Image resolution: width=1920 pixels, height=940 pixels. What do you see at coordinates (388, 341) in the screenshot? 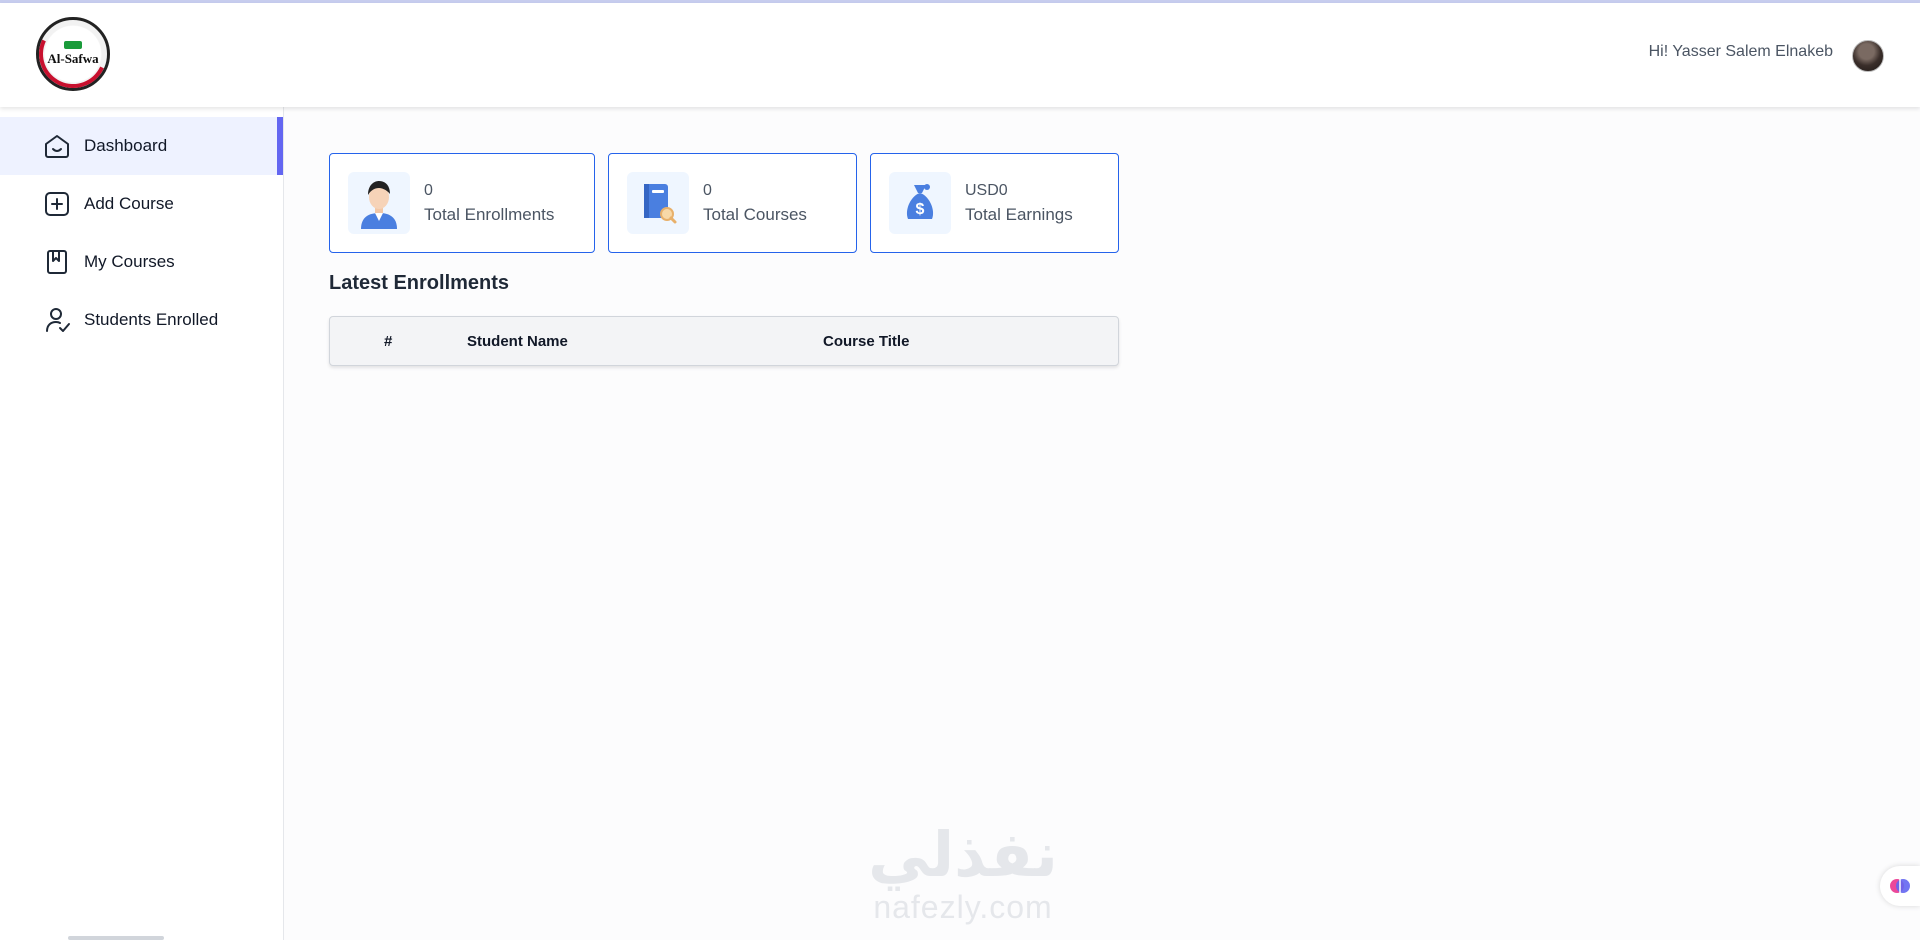
I see `column-header-index: #` at bounding box center [388, 341].